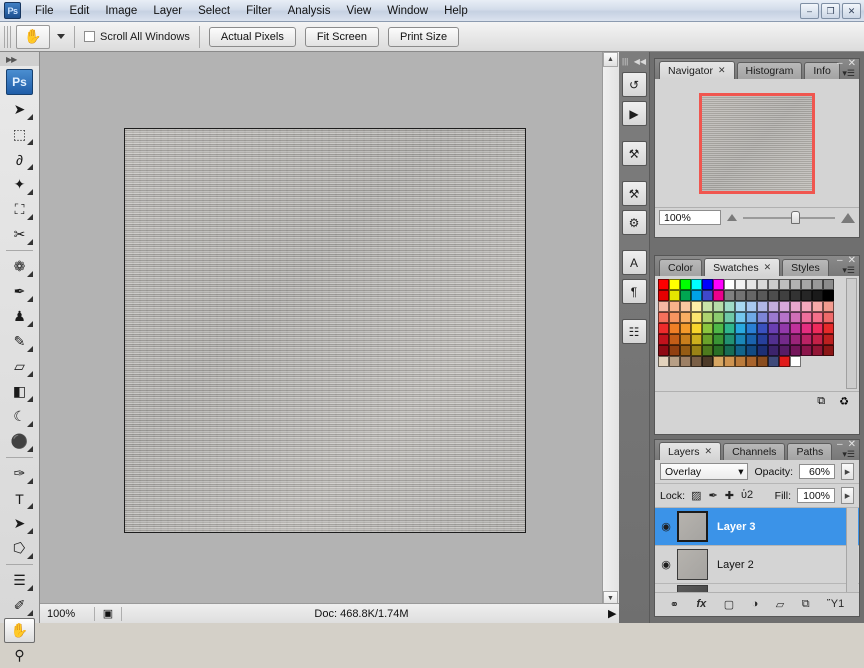 The image size is (864, 668). Describe the element at coordinates (19, 391) in the screenshot. I see `gradient-tool: ◧` at that location.